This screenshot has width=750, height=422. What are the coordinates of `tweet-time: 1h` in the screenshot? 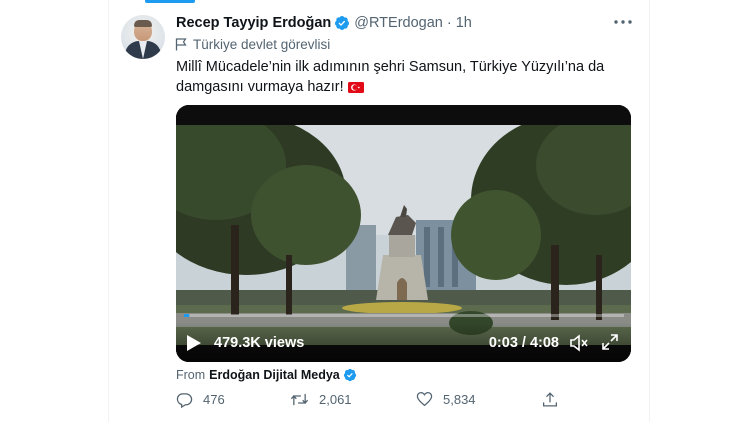 It's located at (464, 23).